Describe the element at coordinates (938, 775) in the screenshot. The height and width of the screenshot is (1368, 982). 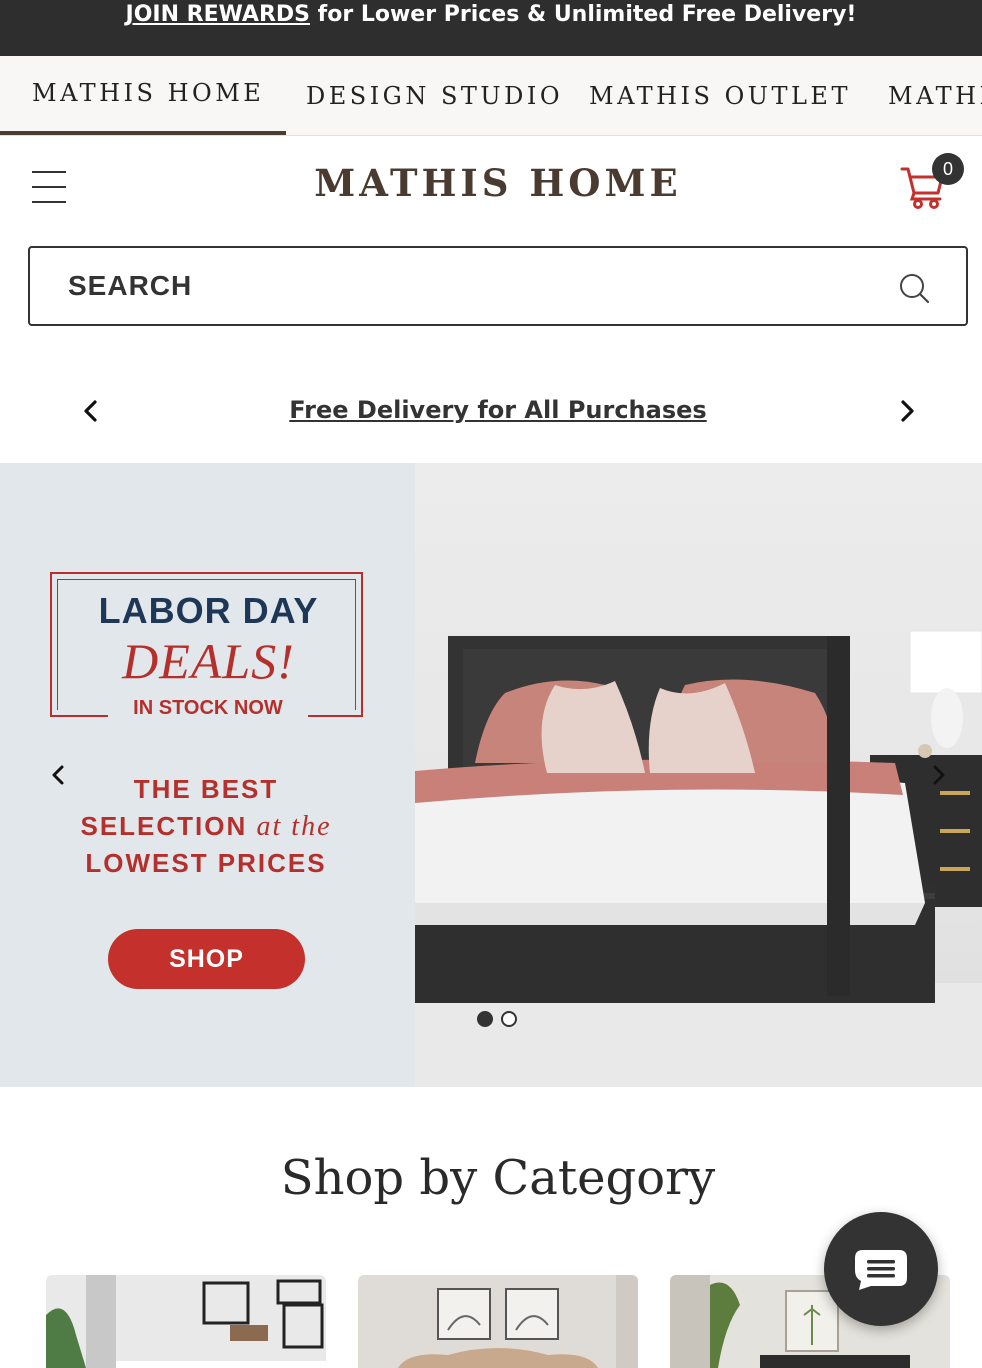
I see `hero-next-icon` at that location.